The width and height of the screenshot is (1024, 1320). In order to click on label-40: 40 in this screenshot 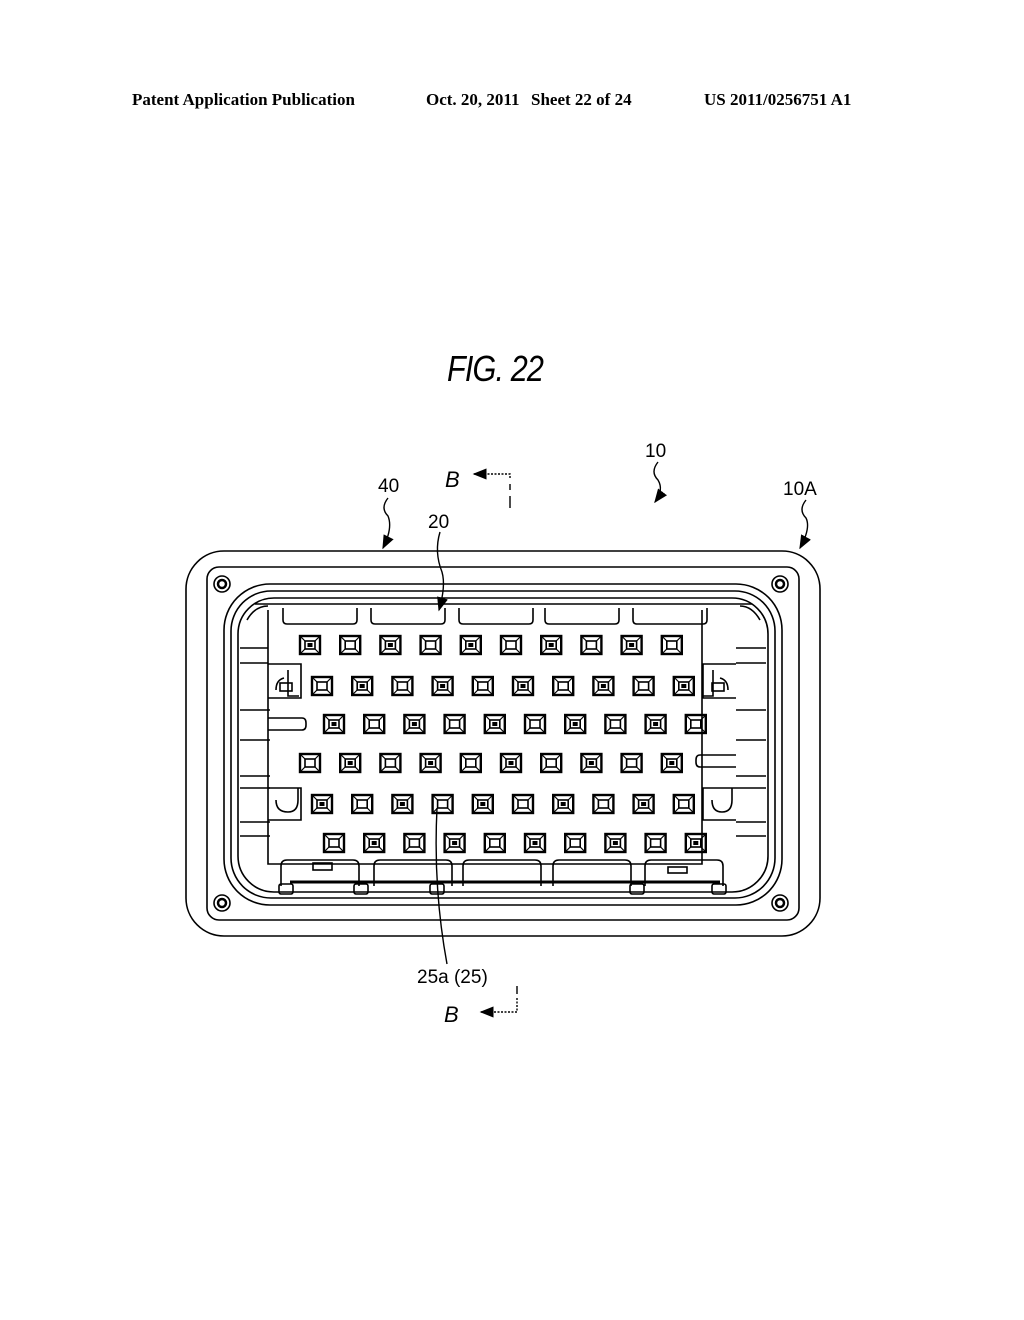, I will do `click(388, 486)`.